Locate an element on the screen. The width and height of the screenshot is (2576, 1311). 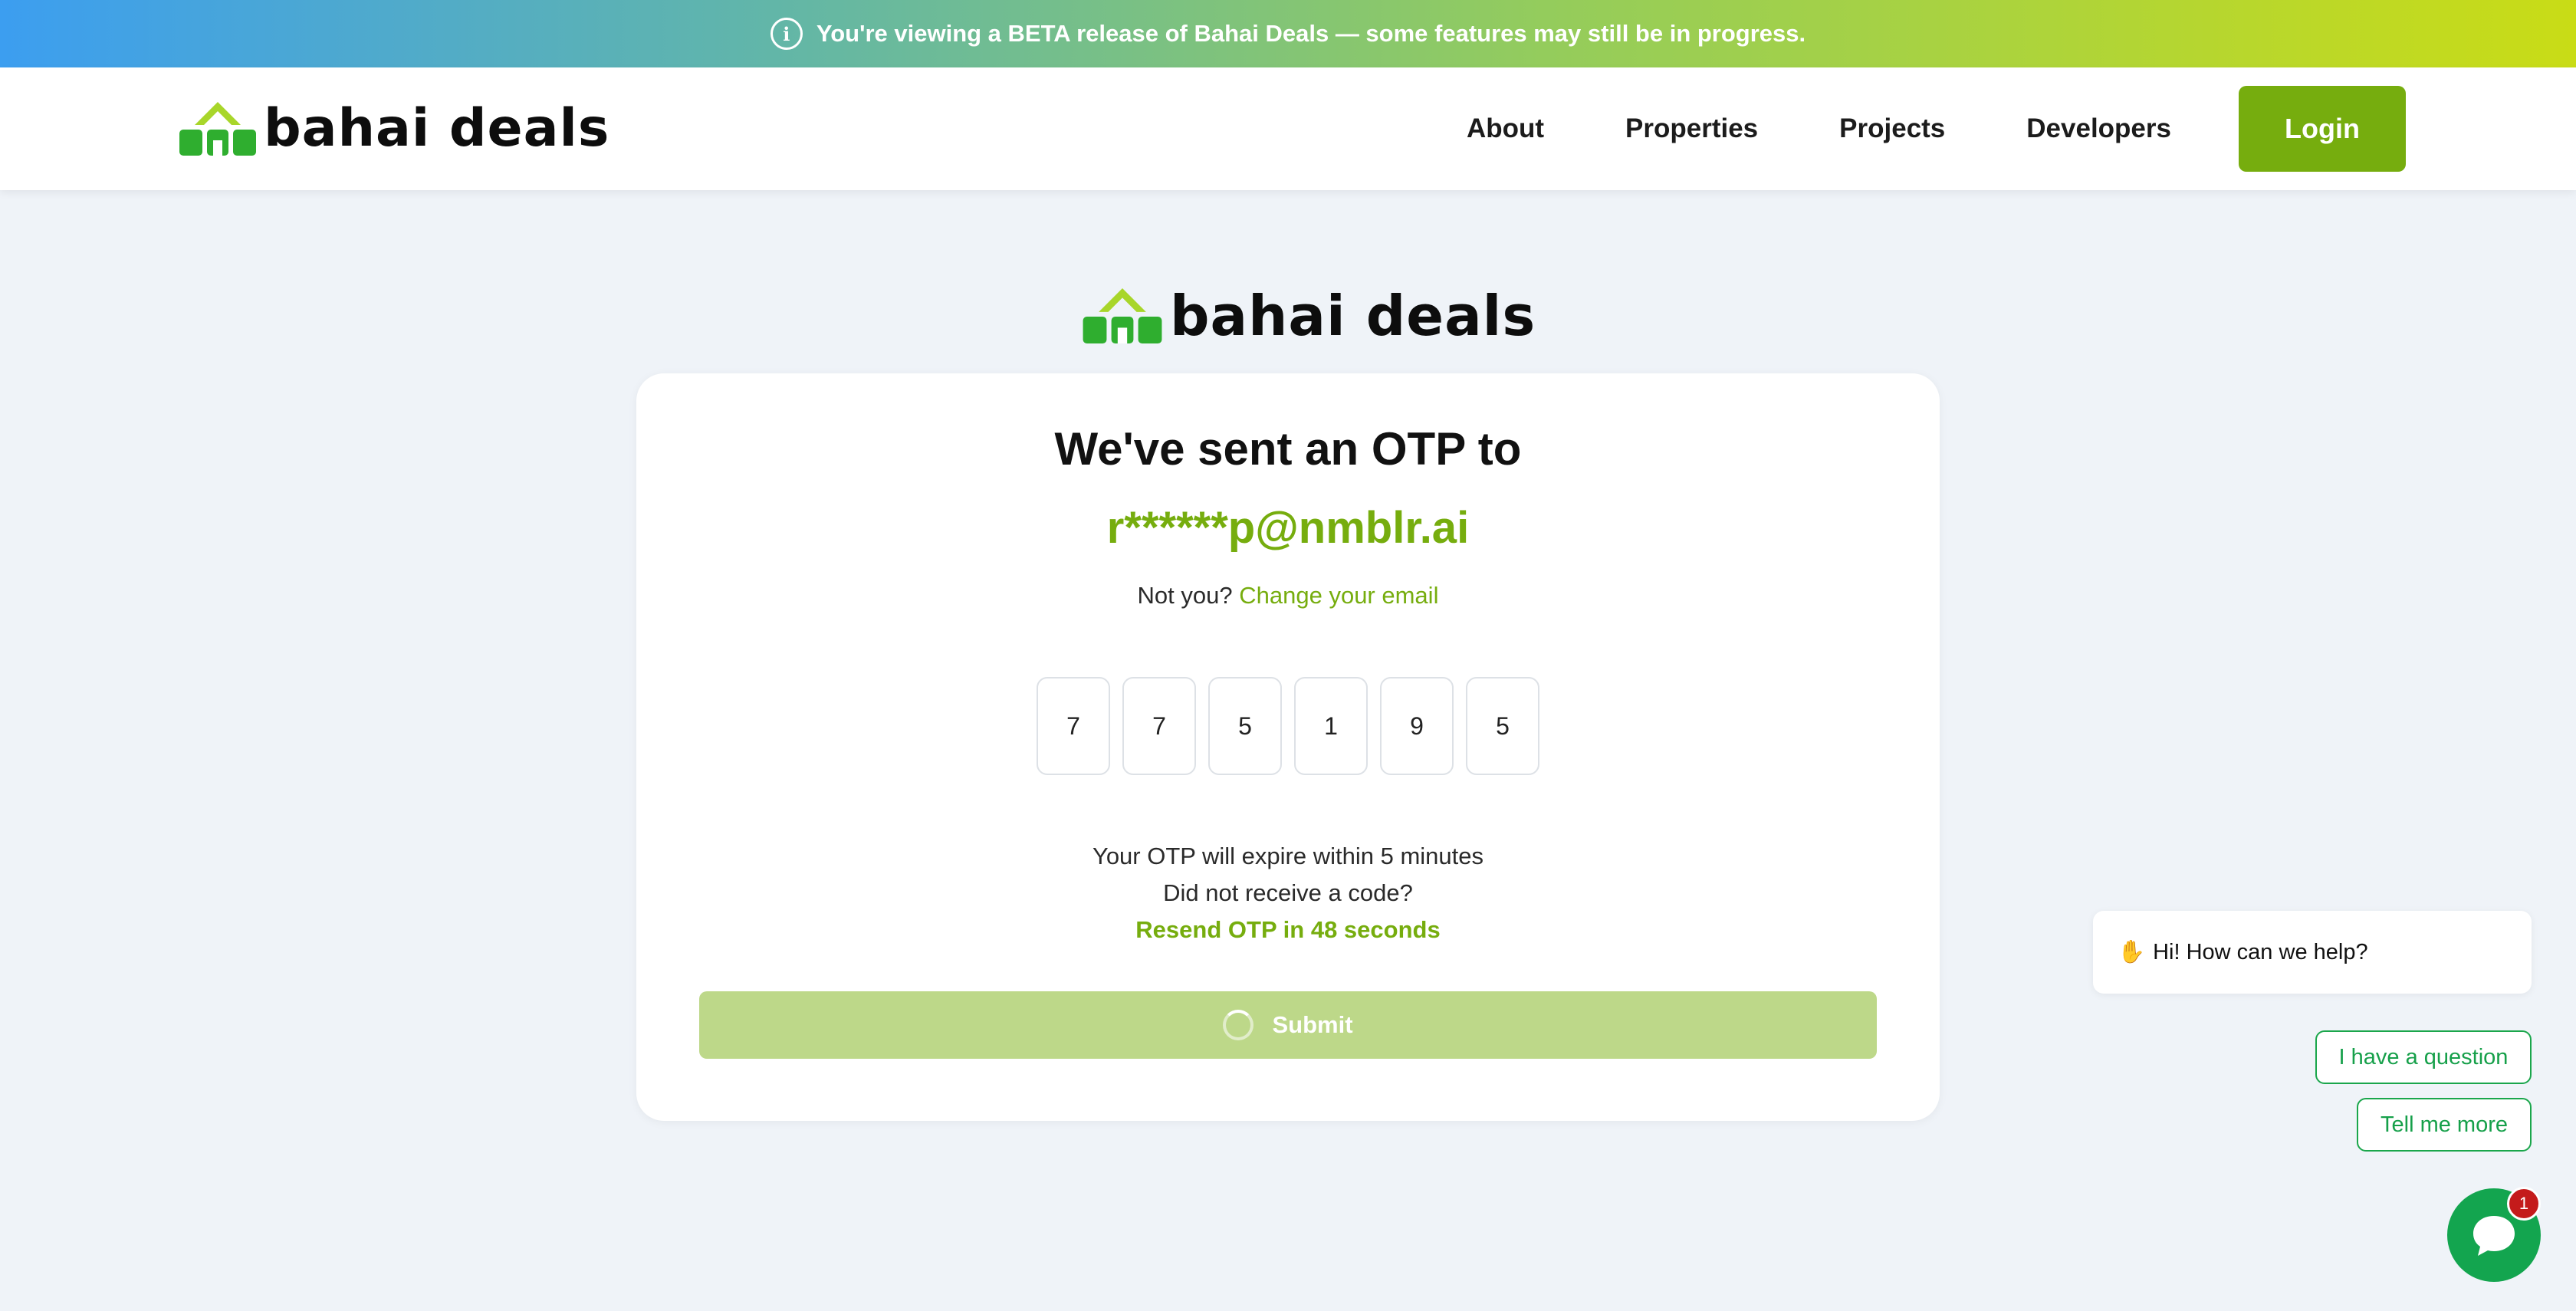
chat-notification-badge: 1 is located at coordinates (2524, 1204).